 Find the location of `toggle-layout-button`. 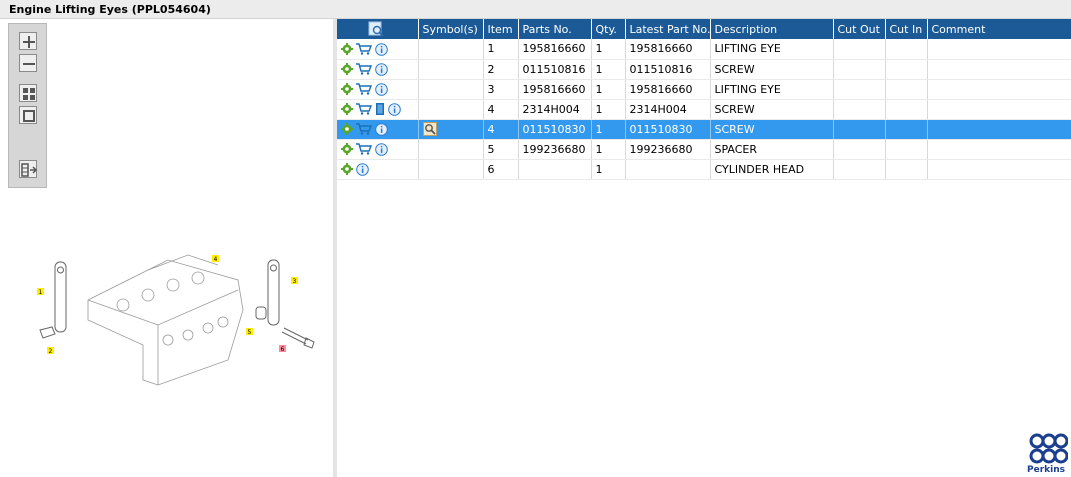

toggle-layout-button is located at coordinates (28, 169).